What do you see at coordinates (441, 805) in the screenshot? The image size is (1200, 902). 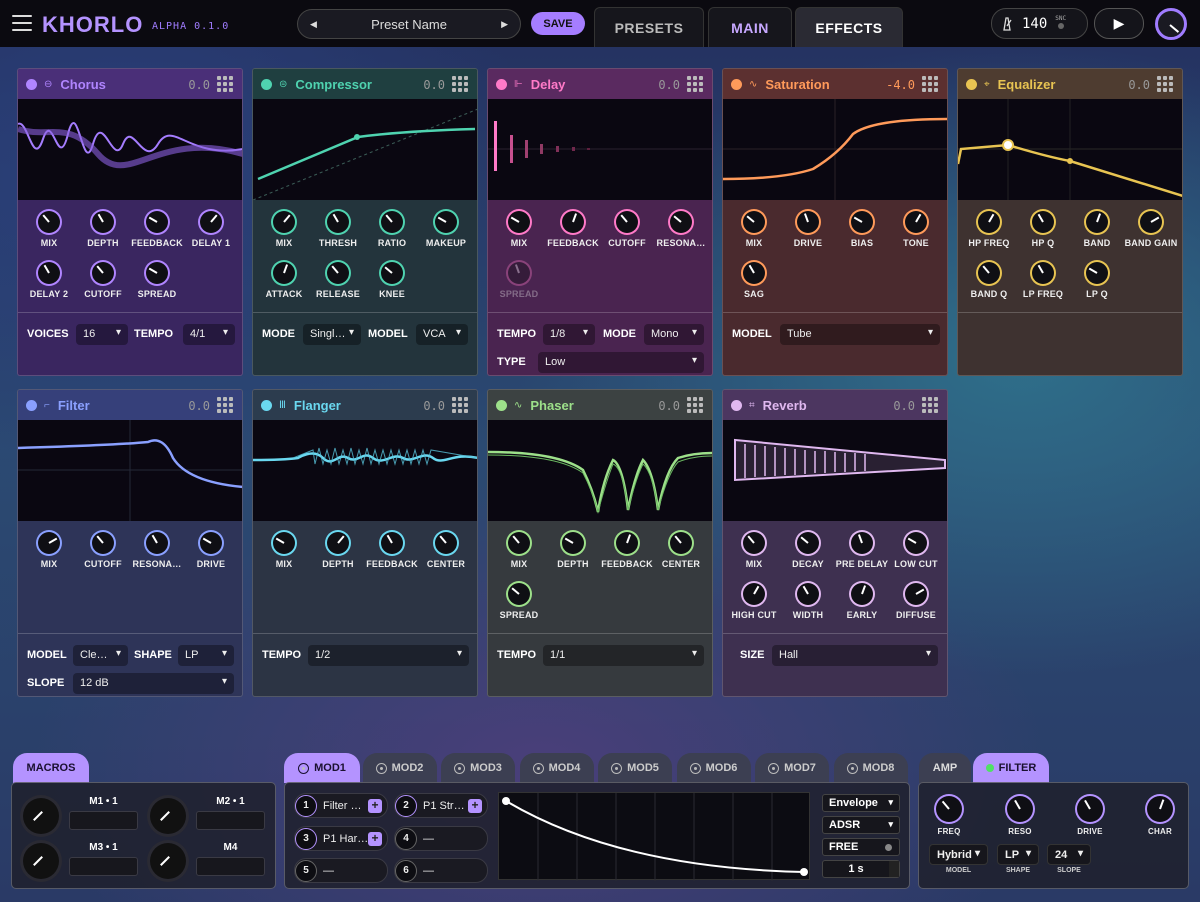 I see `mod-slot: 2 P1 Str… +` at bounding box center [441, 805].